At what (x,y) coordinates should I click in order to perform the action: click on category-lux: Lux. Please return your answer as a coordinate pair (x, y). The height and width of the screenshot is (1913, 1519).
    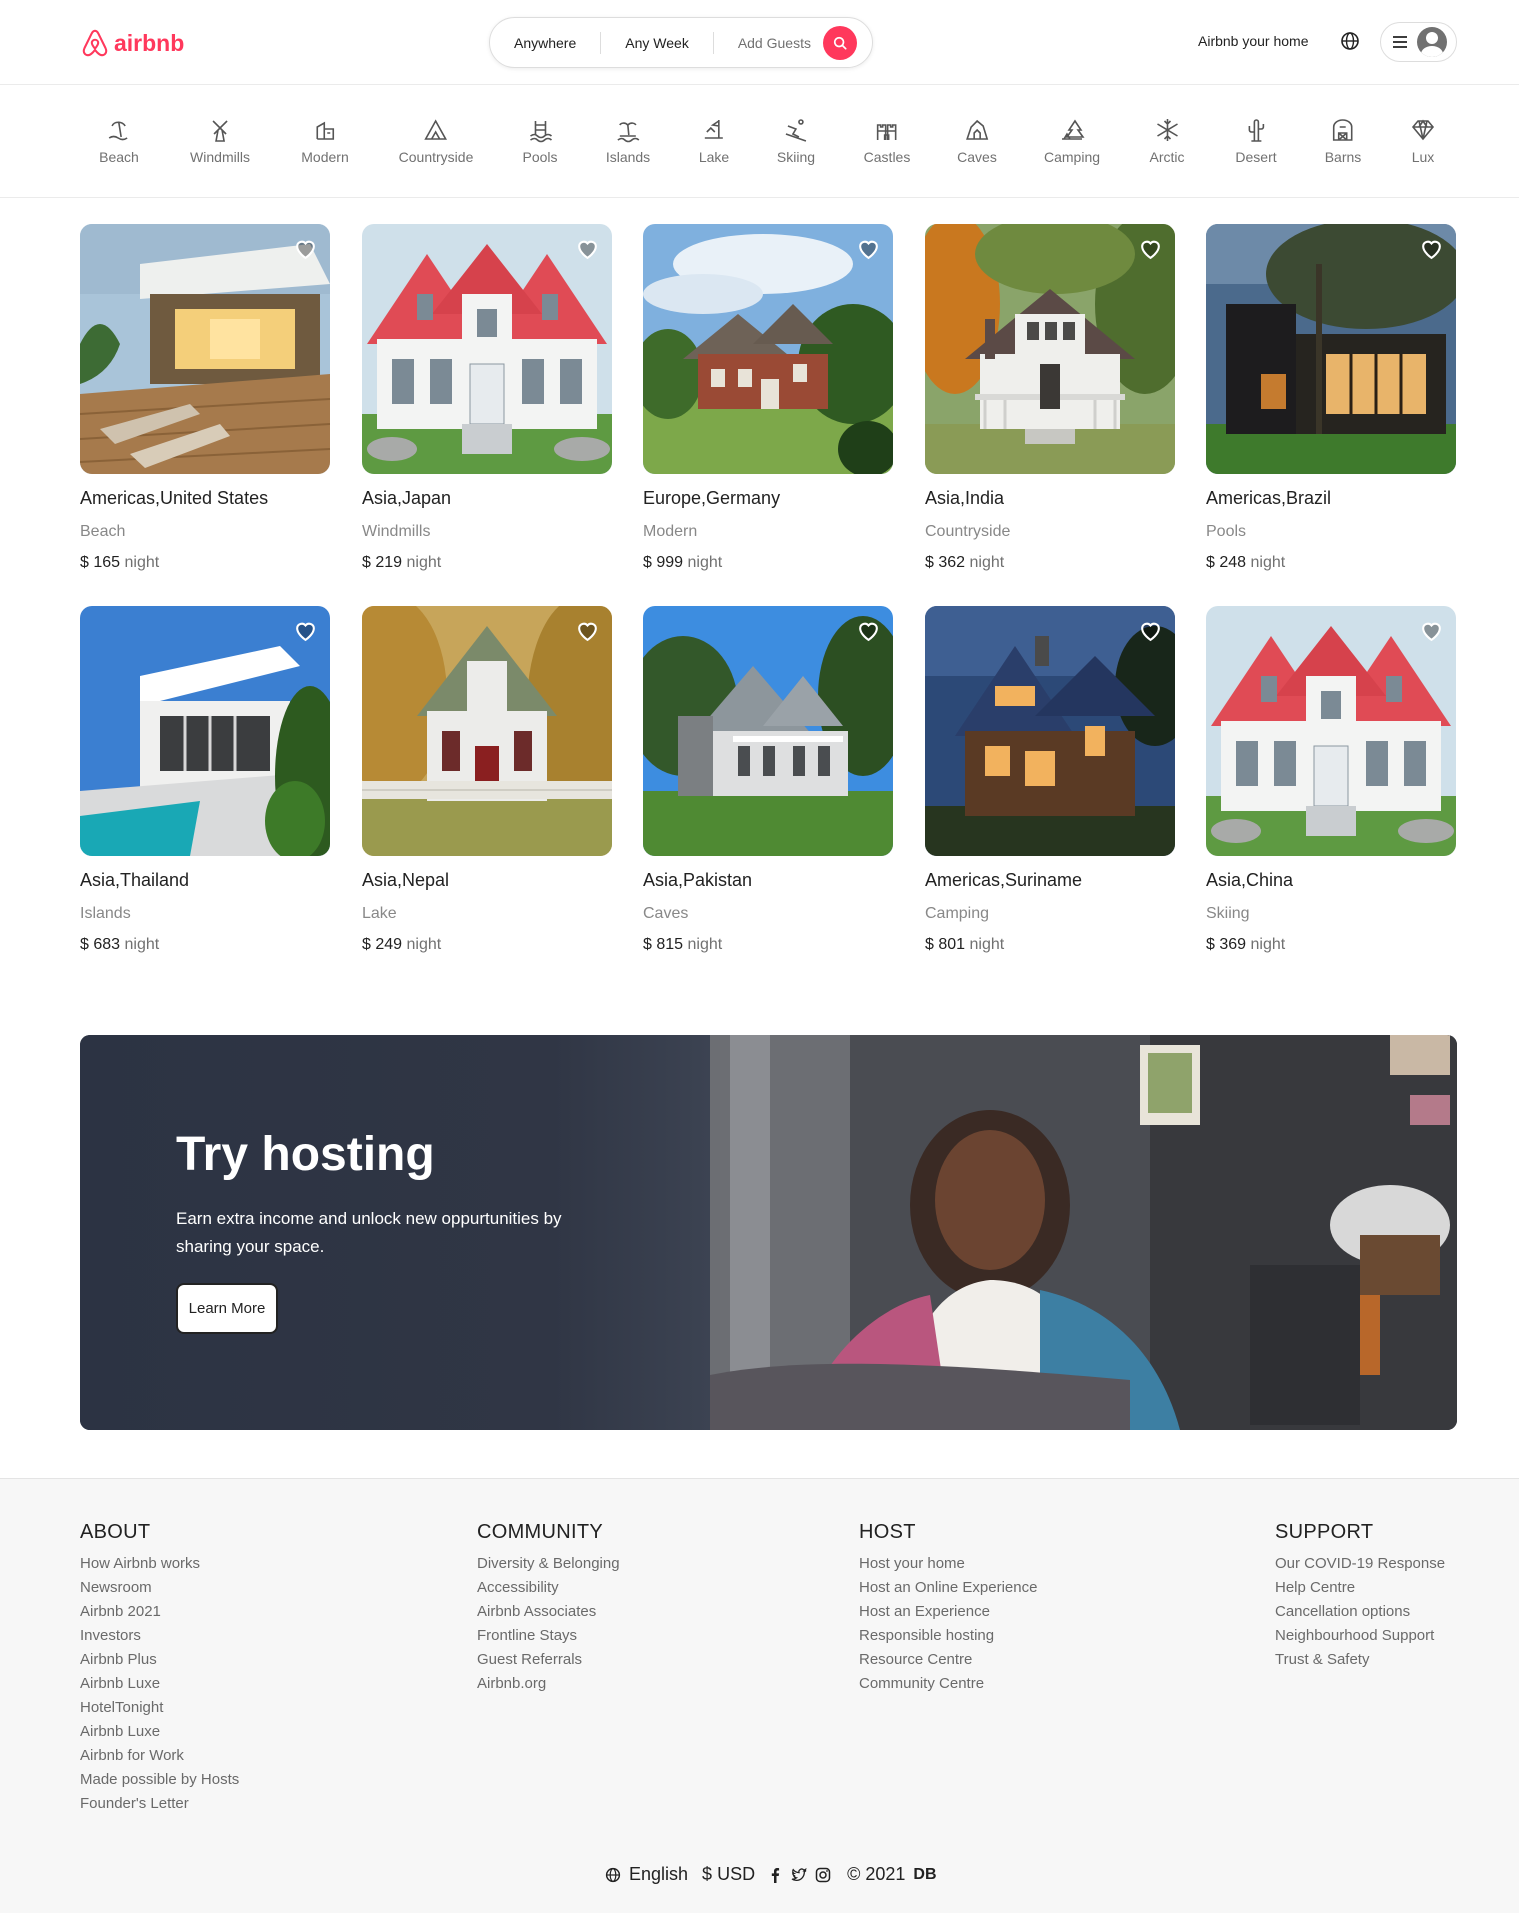
    Looking at the image, I should click on (1423, 141).